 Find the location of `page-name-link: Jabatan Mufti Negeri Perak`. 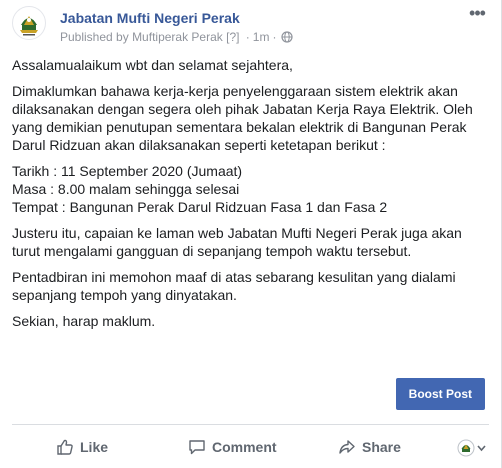

page-name-link: Jabatan Mufti Negeri Perak is located at coordinates (150, 18).